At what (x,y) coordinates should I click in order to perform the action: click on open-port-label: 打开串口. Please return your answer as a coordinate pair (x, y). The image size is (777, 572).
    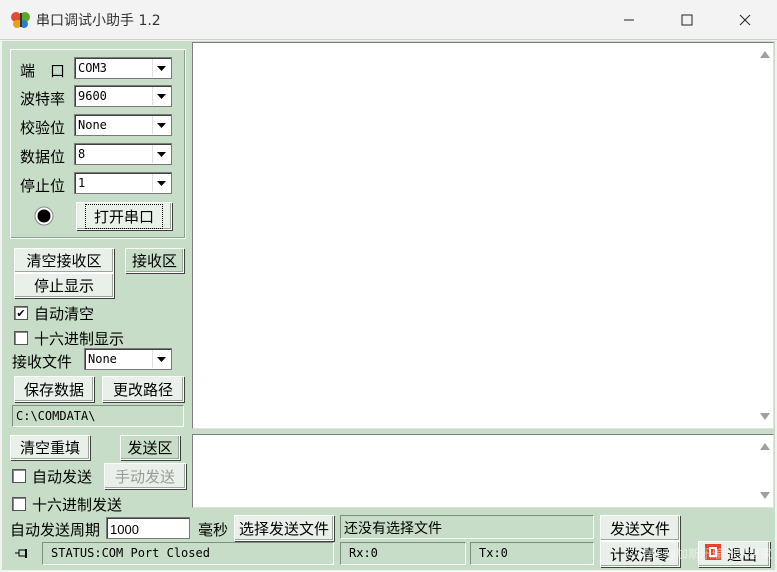
    Looking at the image, I should click on (123, 216).